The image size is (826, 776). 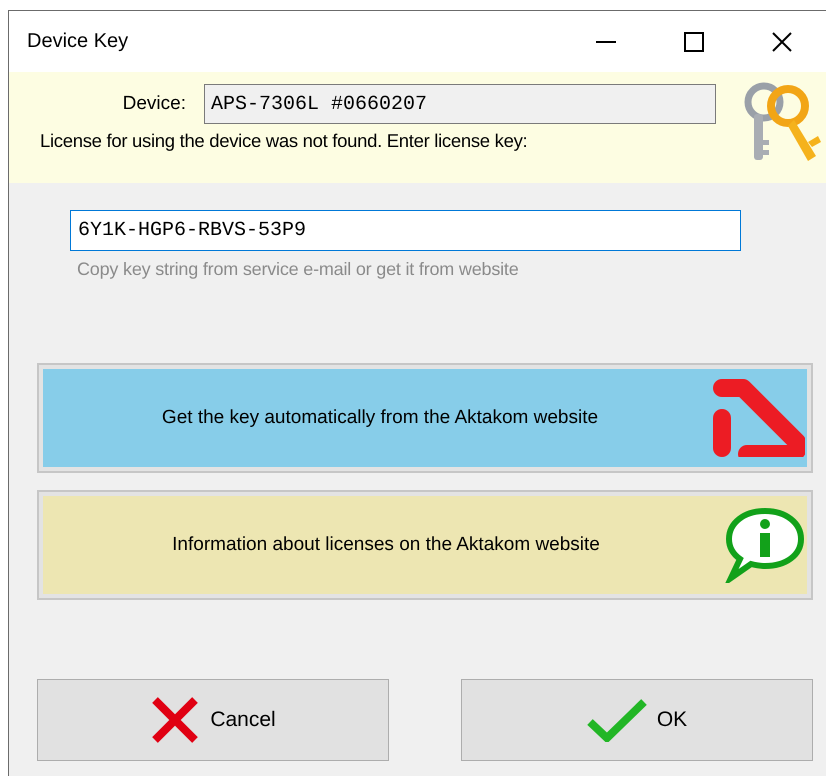 I want to click on device-field: APS-7306L #0660207, so click(x=460, y=104).